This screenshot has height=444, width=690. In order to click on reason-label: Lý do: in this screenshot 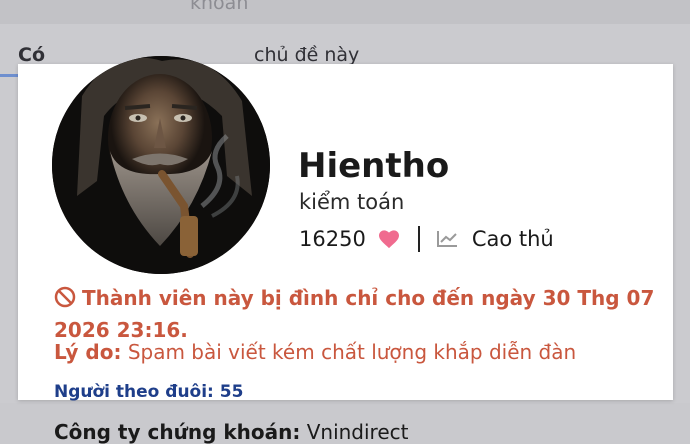, I will do `click(88, 352)`.